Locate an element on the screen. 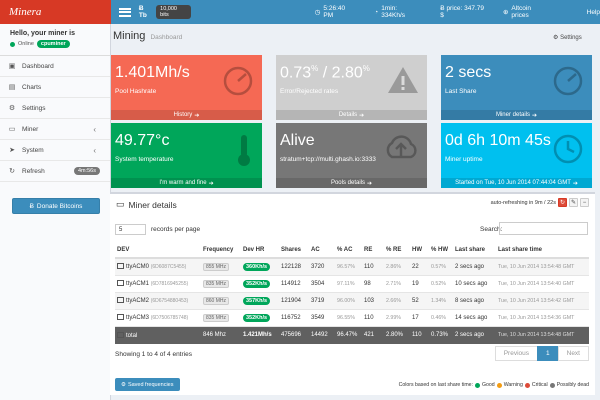 The height and width of the screenshot is (400, 600). column-header-last-share-time: Last share time is located at coordinates (542, 250).